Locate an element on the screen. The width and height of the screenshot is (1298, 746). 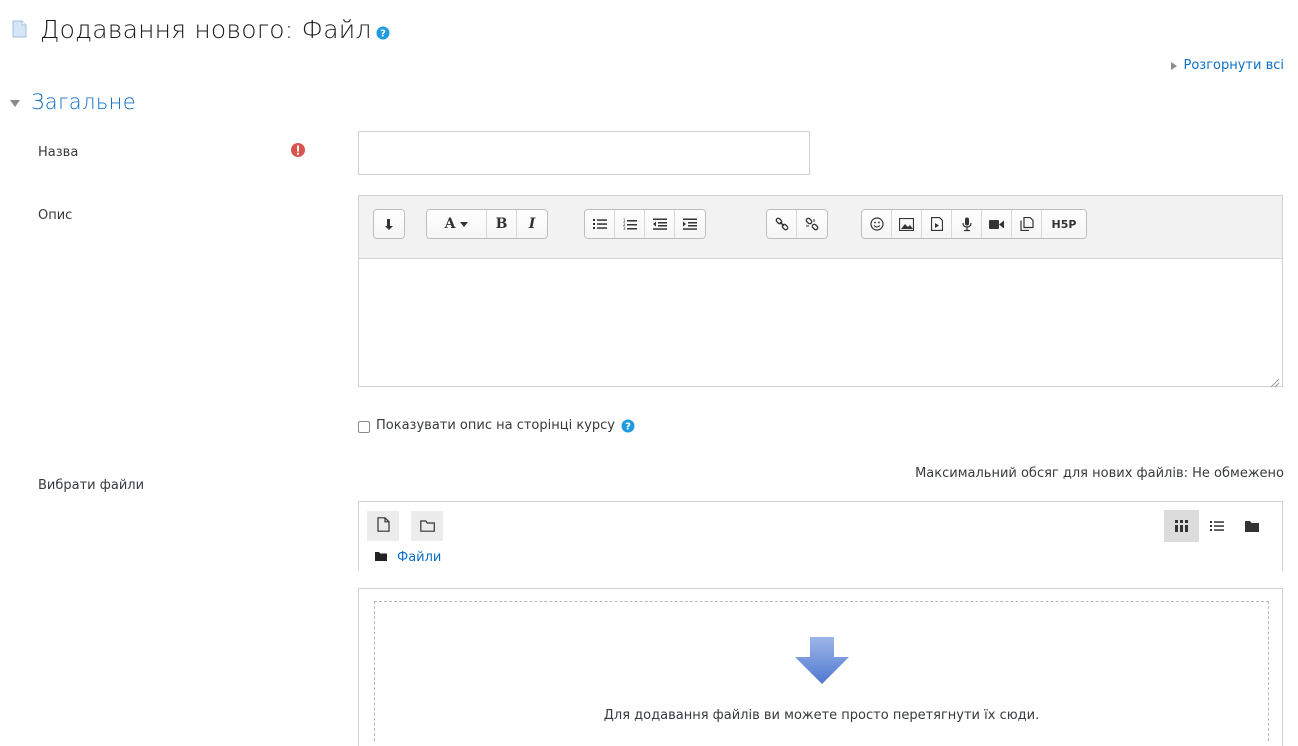
ordered-list-icon: 123 is located at coordinates (630, 224).